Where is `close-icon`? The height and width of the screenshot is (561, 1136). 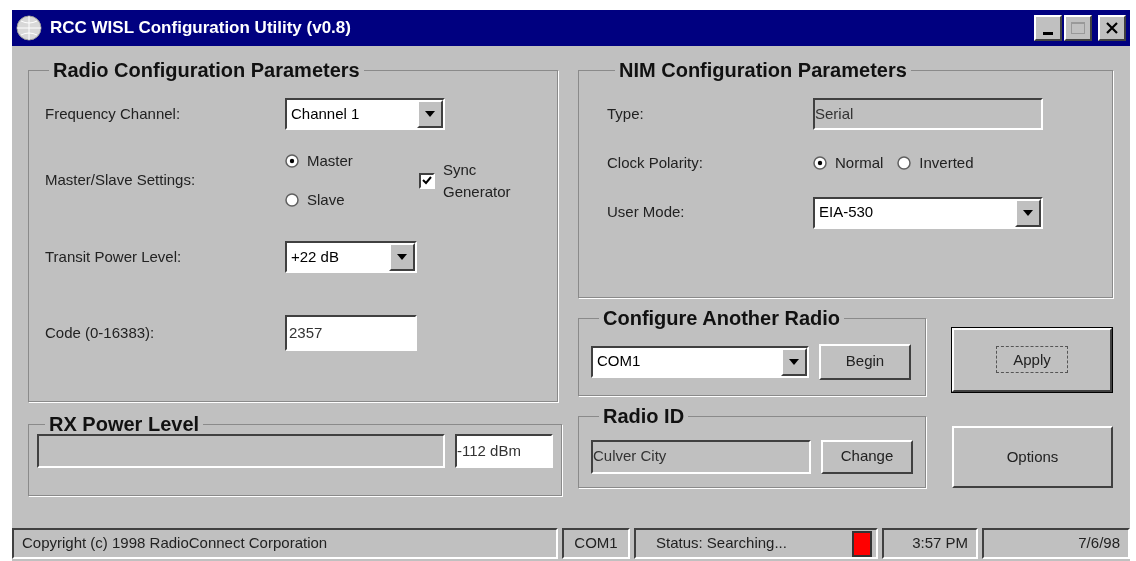 close-icon is located at coordinates (1112, 28).